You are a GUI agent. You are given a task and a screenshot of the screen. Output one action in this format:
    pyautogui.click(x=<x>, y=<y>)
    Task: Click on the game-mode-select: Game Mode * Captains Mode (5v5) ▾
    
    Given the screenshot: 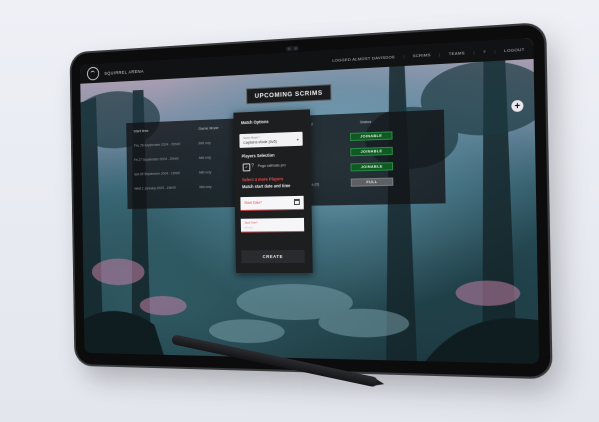 What is the action you would take?
    pyautogui.click(x=271, y=139)
    